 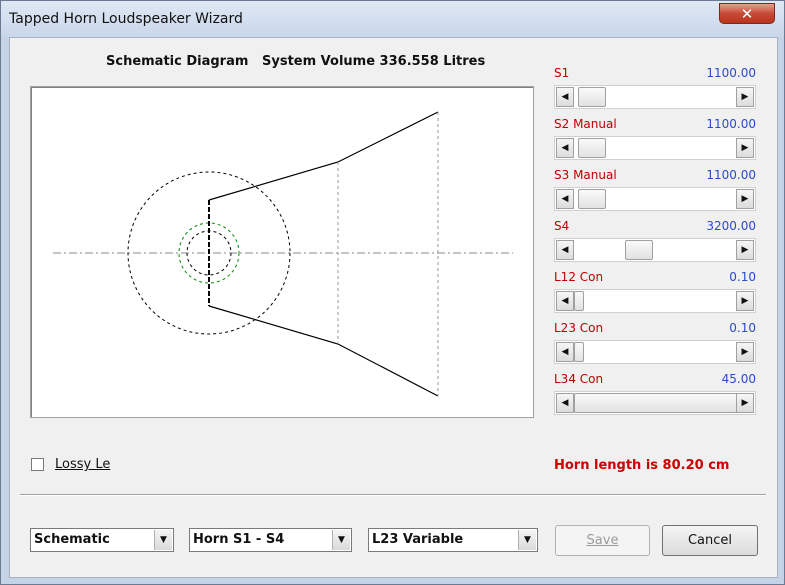 I want to click on lossy-le-label: Lossy Le, so click(x=82, y=464).